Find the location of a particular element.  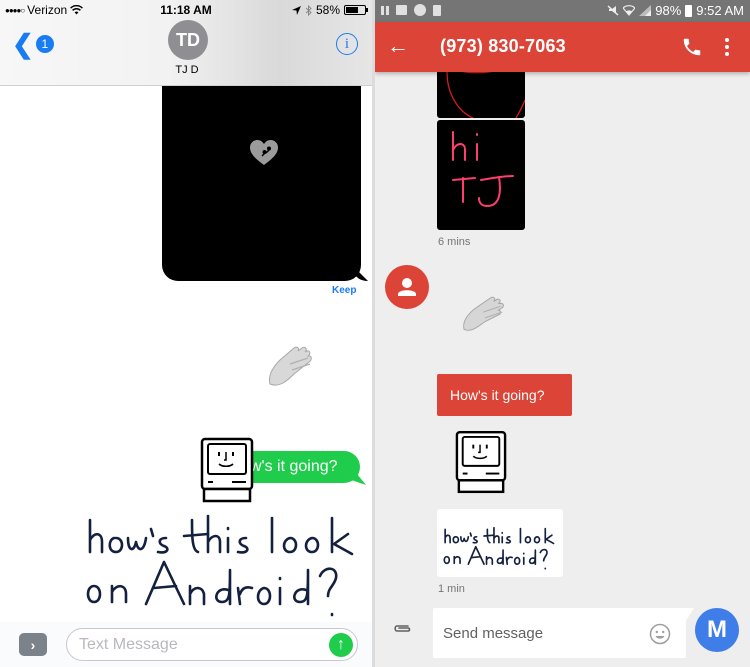

send-arrow-icon: ↑ is located at coordinates (341, 645).